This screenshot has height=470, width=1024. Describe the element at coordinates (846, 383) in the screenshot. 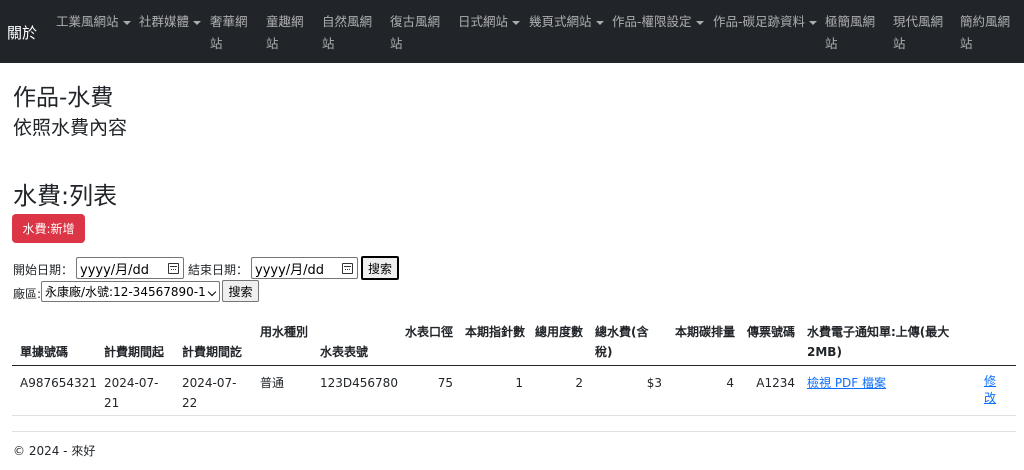

I see `view-pdf-link: 檢視 PDF 檔案` at that location.